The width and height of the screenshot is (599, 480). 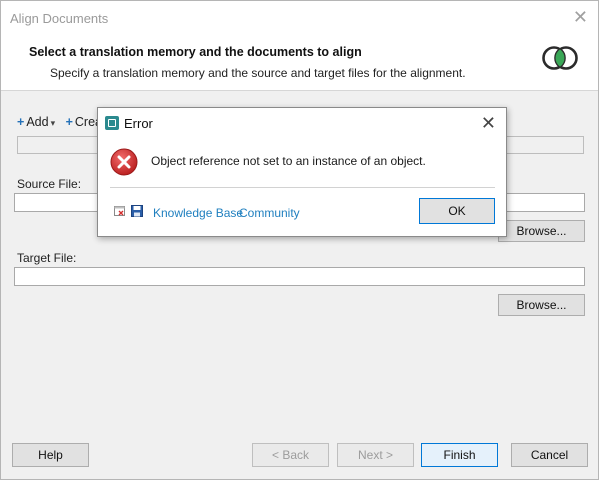 What do you see at coordinates (50, 455) in the screenshot?
I see `help-button: Help` at bounding box center [50, 455].